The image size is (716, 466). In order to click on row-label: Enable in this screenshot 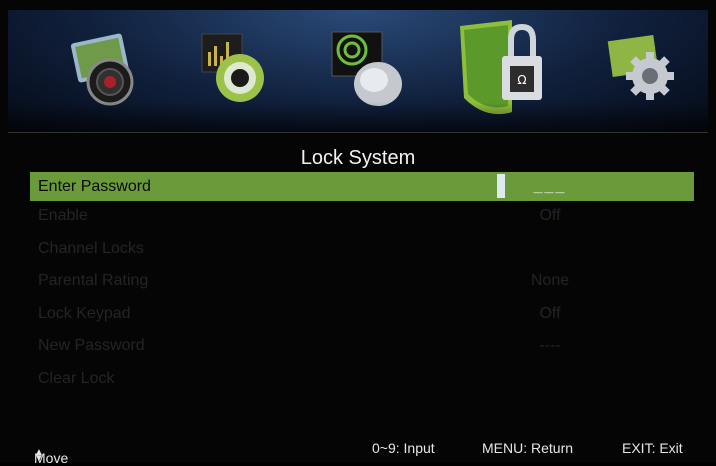, I will do `click(63, 215)`.